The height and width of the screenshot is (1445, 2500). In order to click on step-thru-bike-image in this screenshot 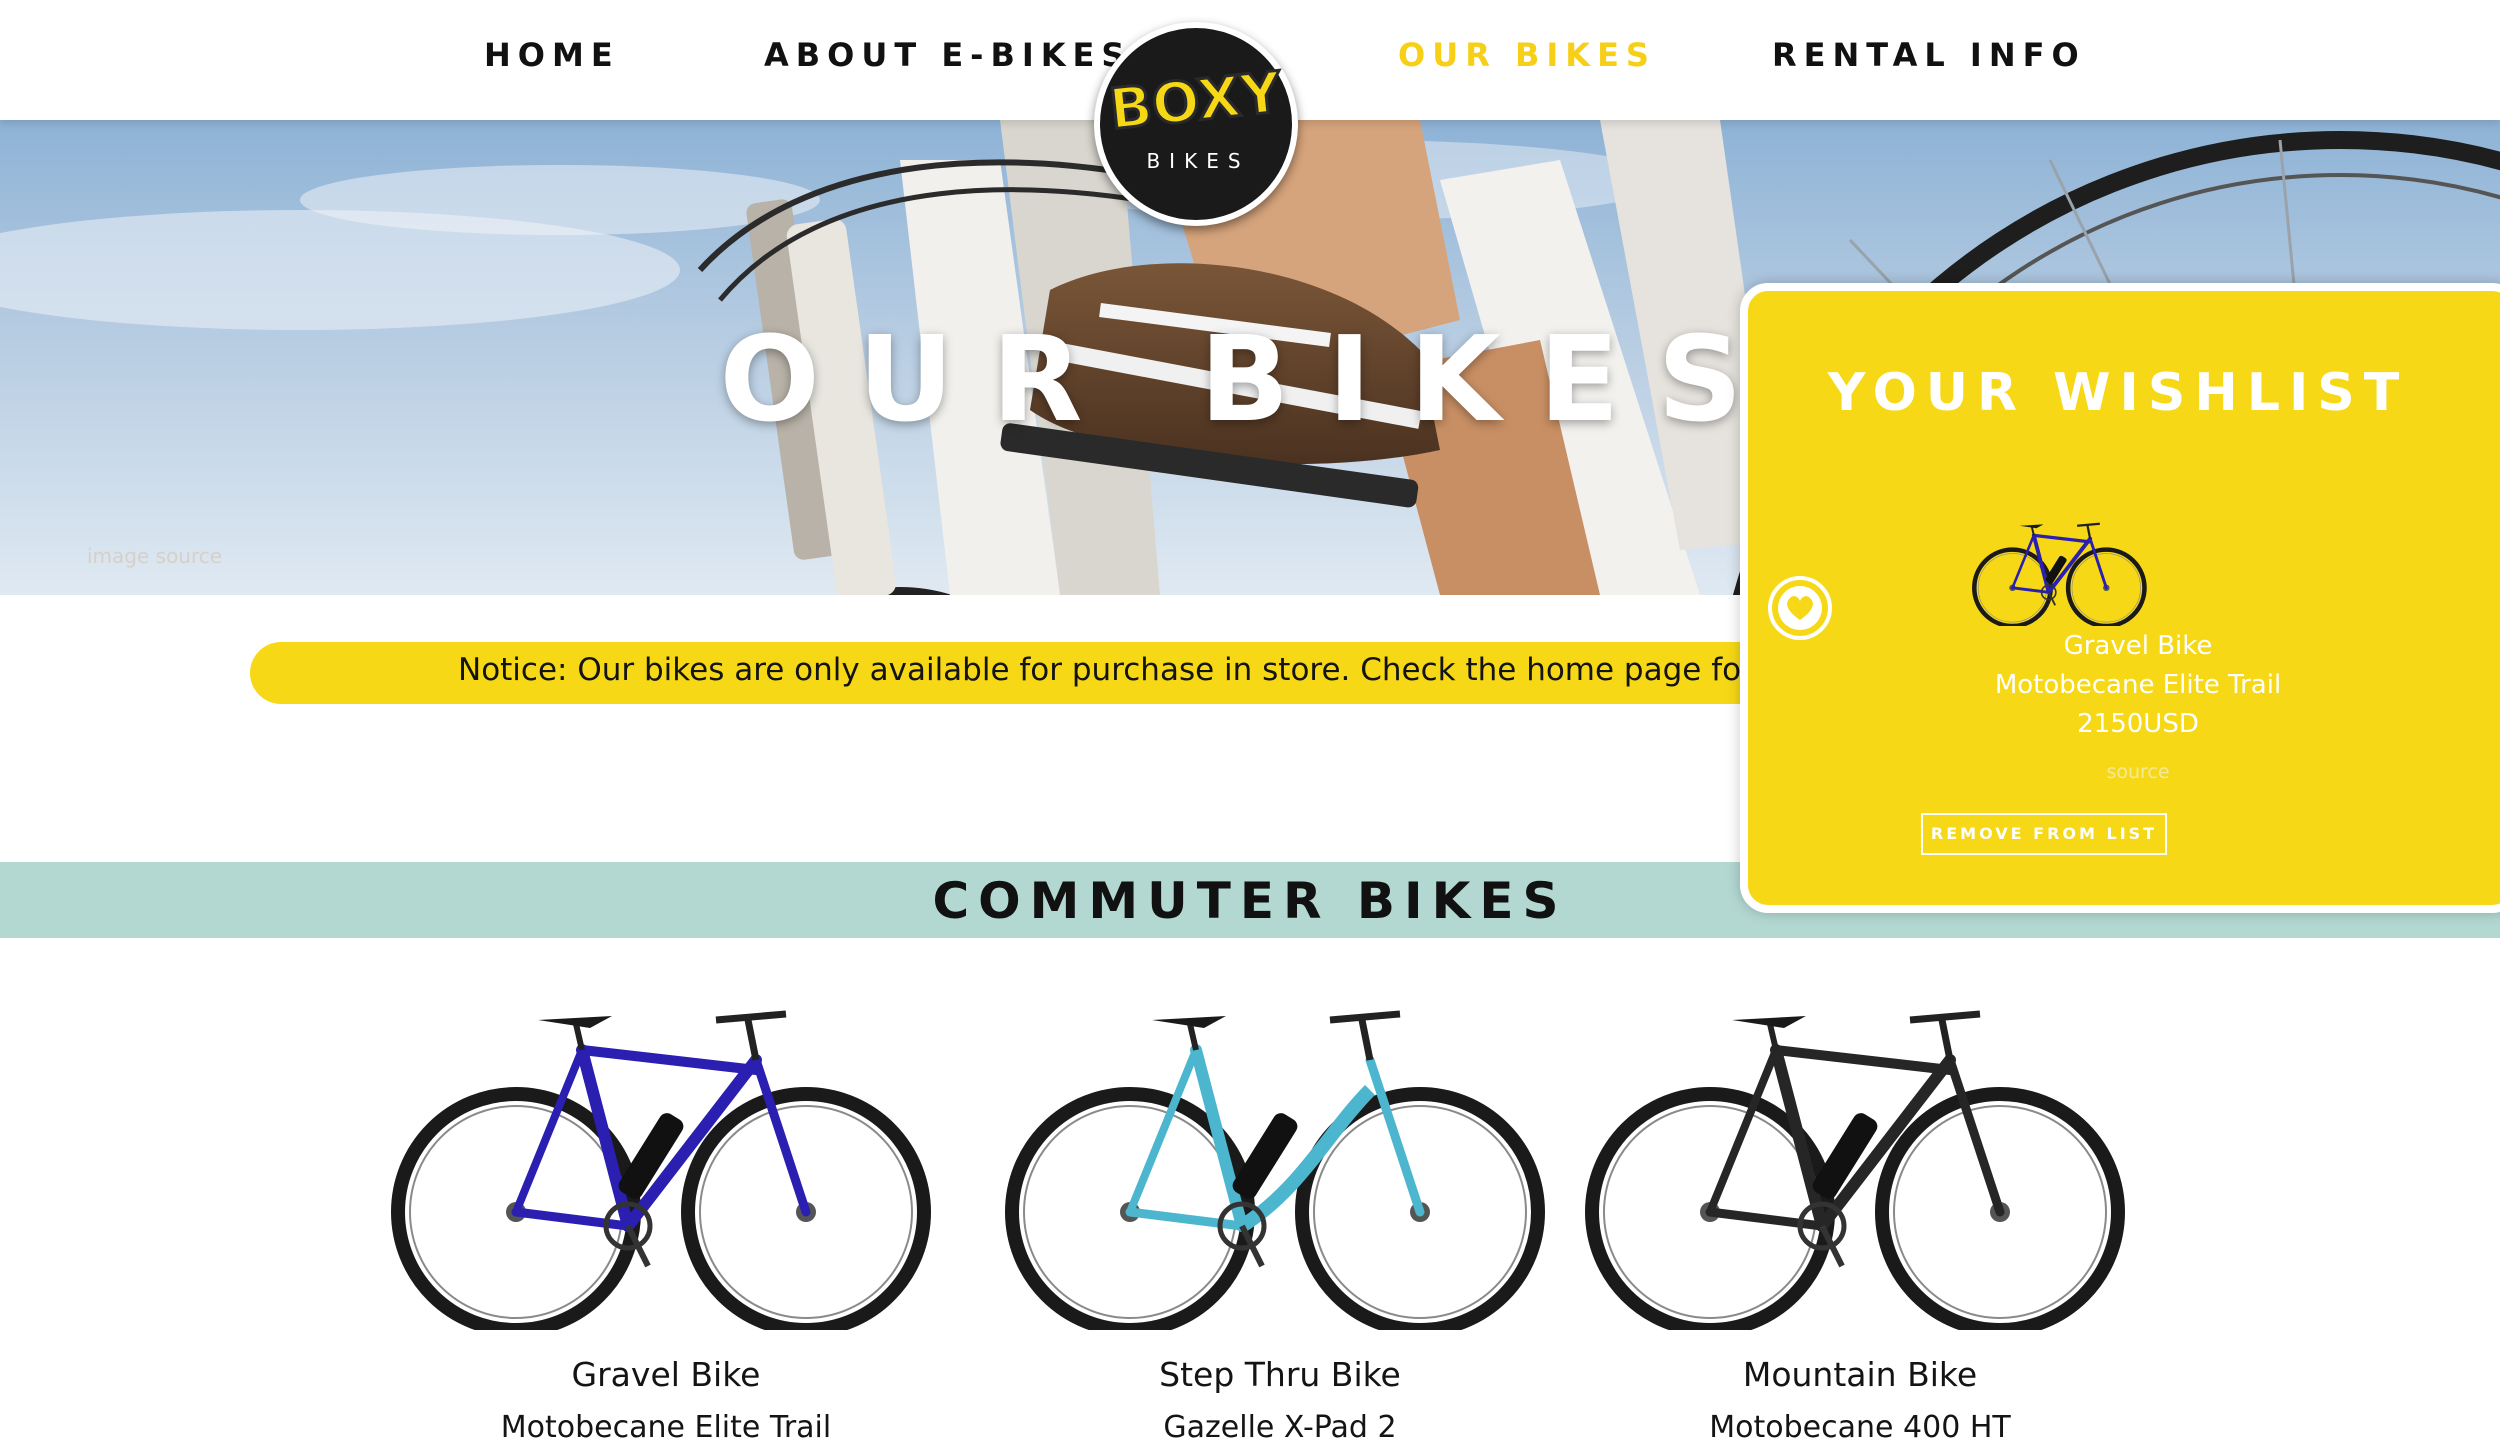, I will do `click(1275, 1170)`.